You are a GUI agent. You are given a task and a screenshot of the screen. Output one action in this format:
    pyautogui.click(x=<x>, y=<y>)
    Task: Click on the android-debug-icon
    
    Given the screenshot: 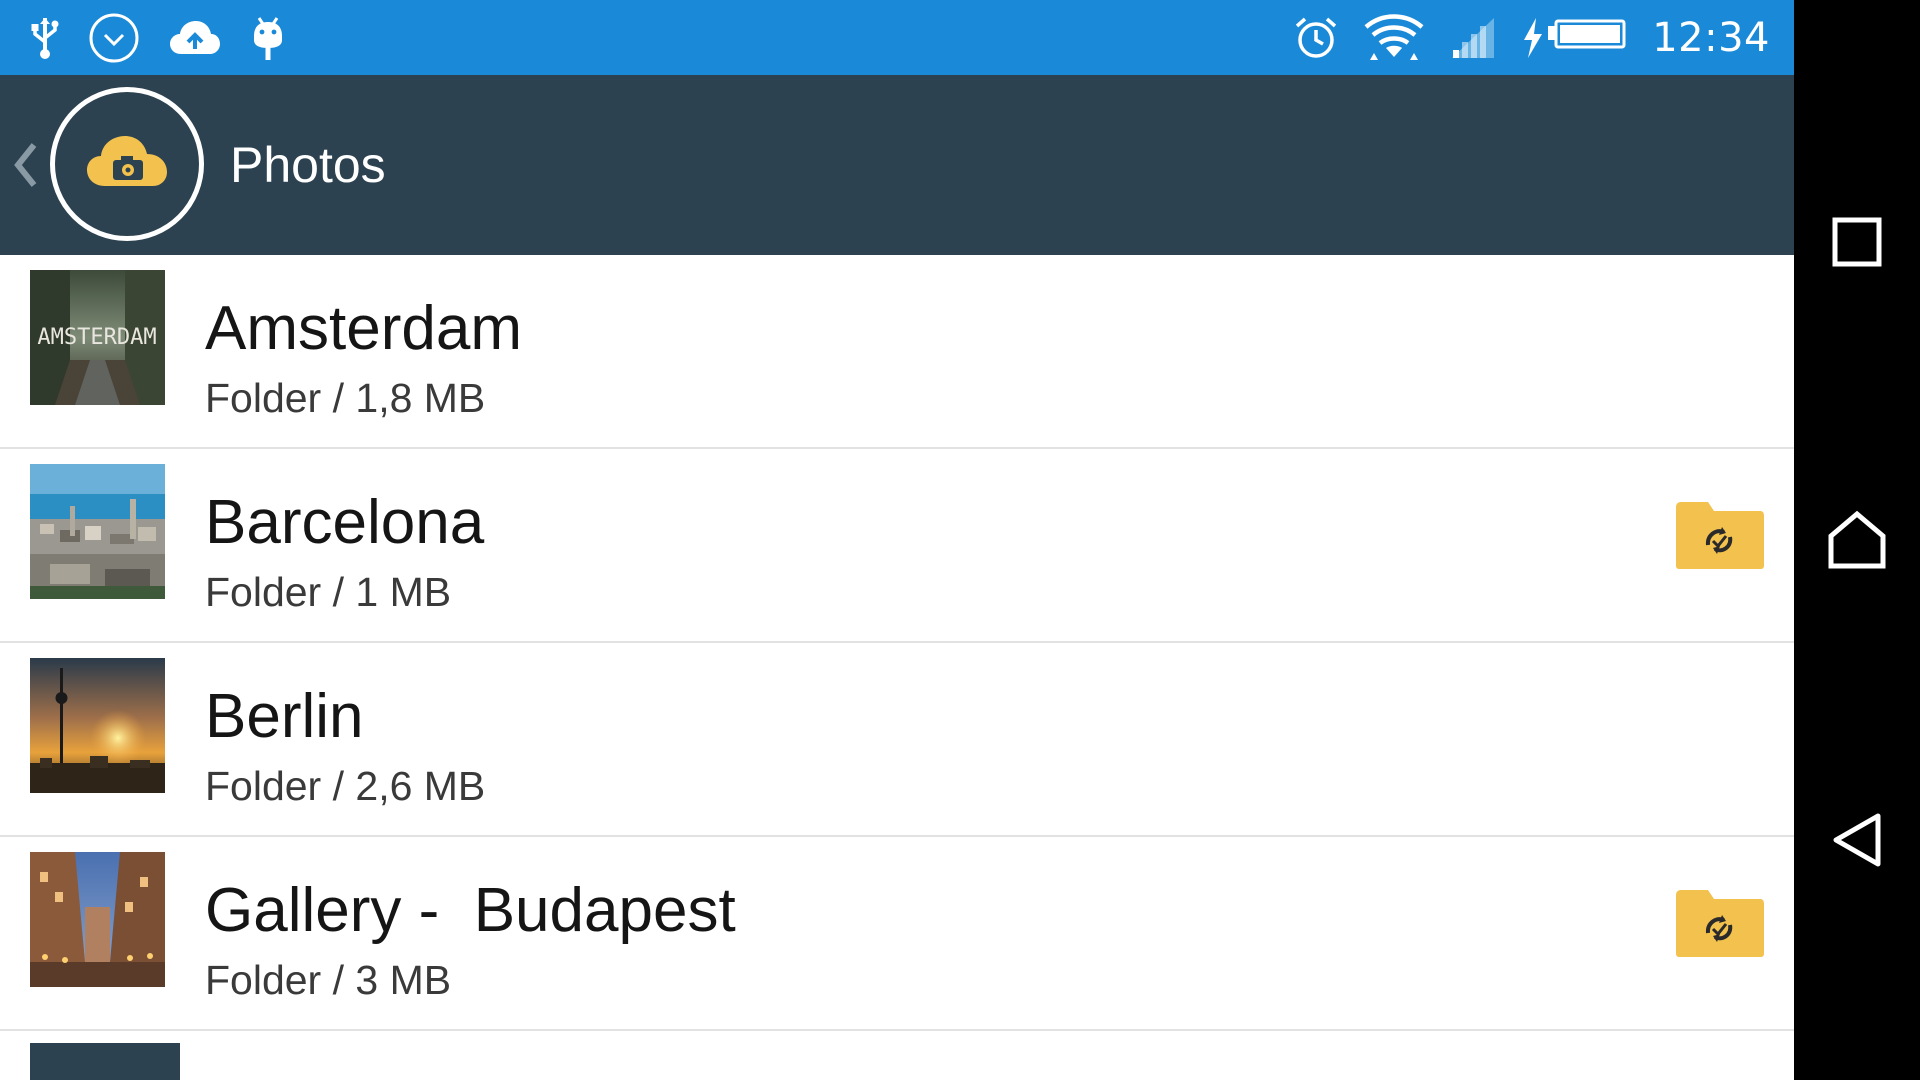 What is the action you would take?
    pyautogui.click(x=268, y=38)
    